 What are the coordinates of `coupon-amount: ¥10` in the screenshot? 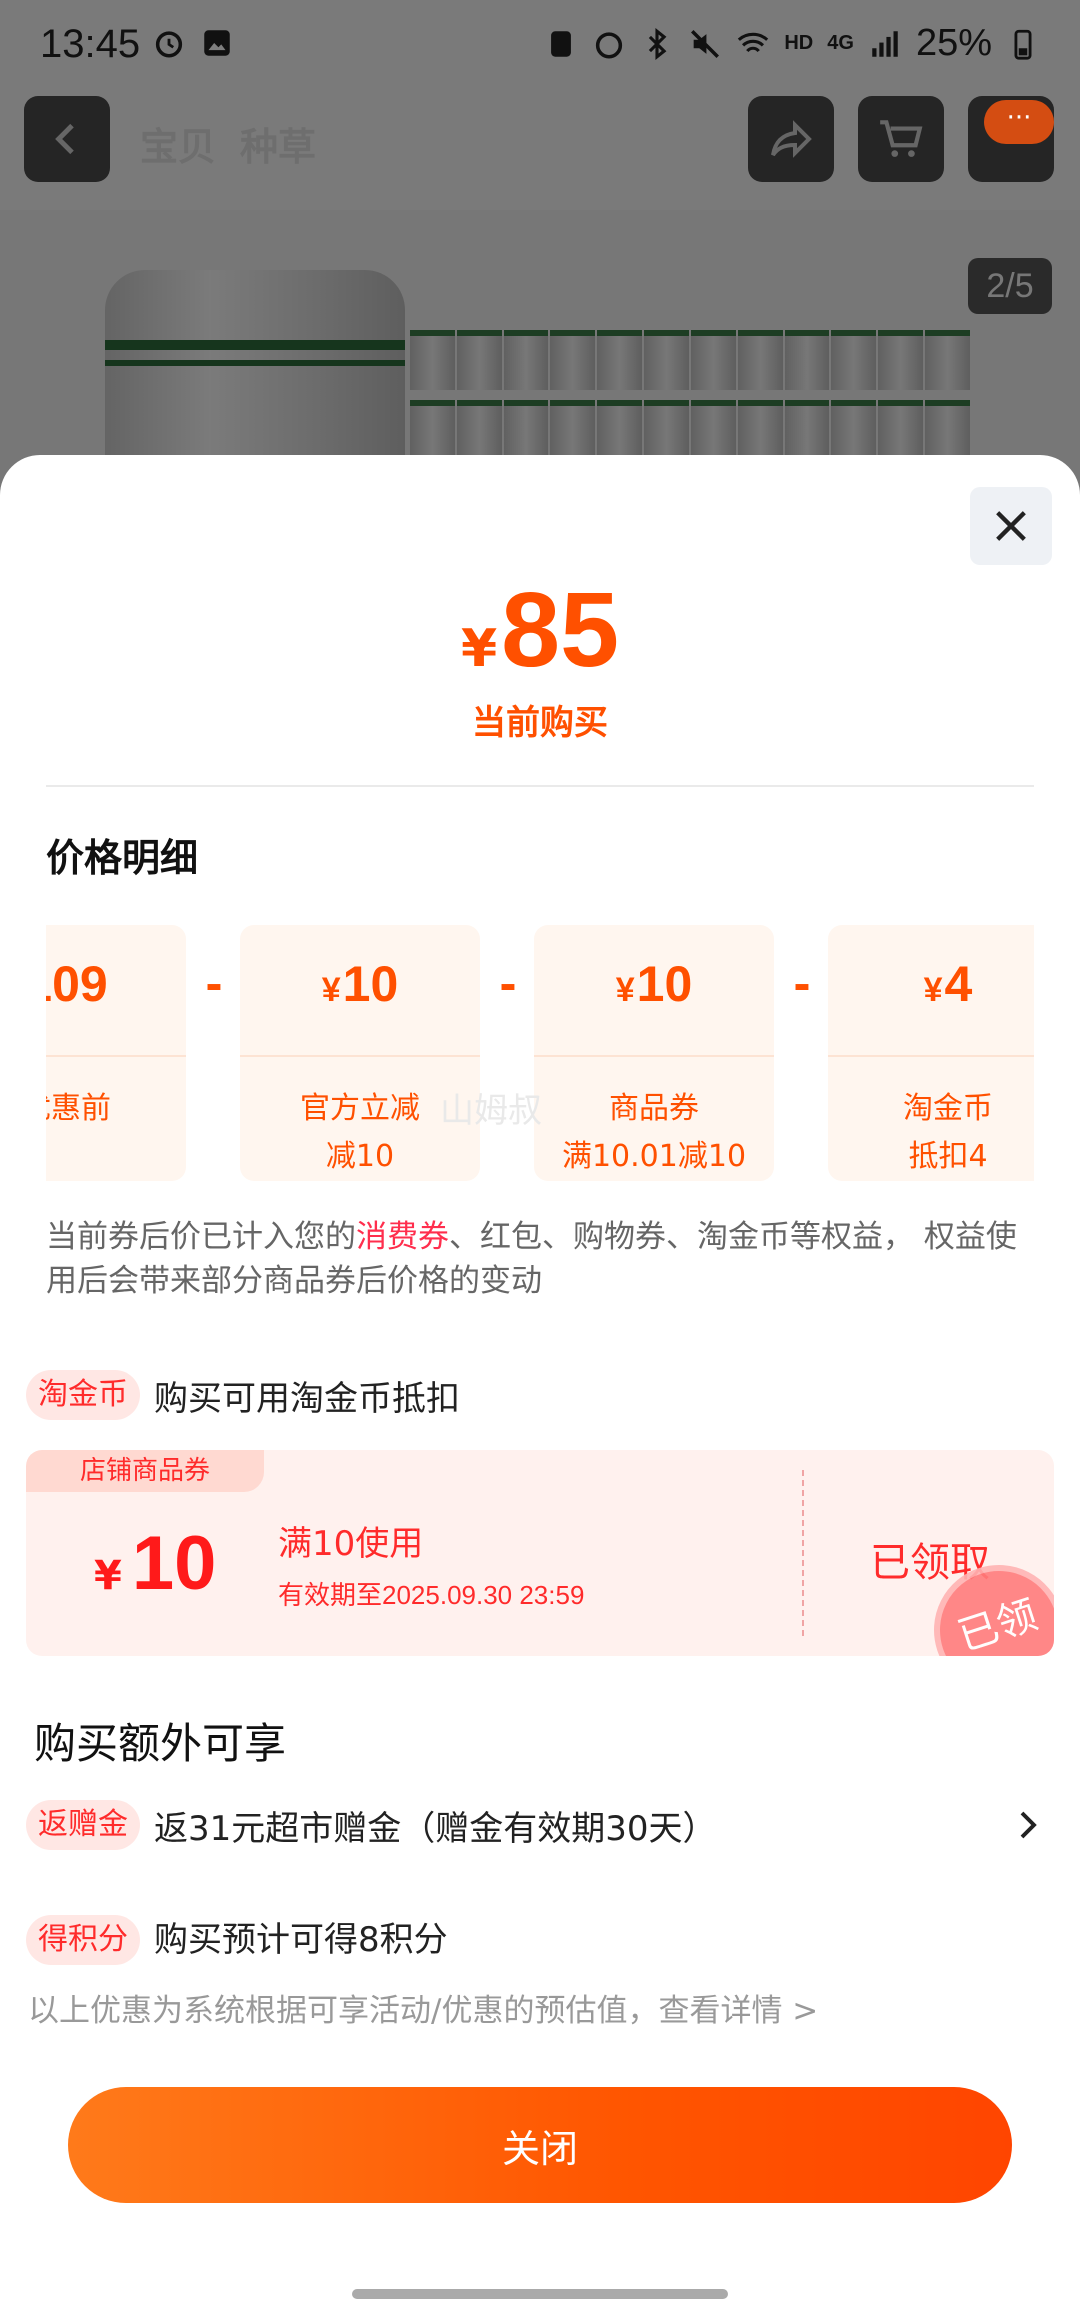 It's located at (155, 1563).